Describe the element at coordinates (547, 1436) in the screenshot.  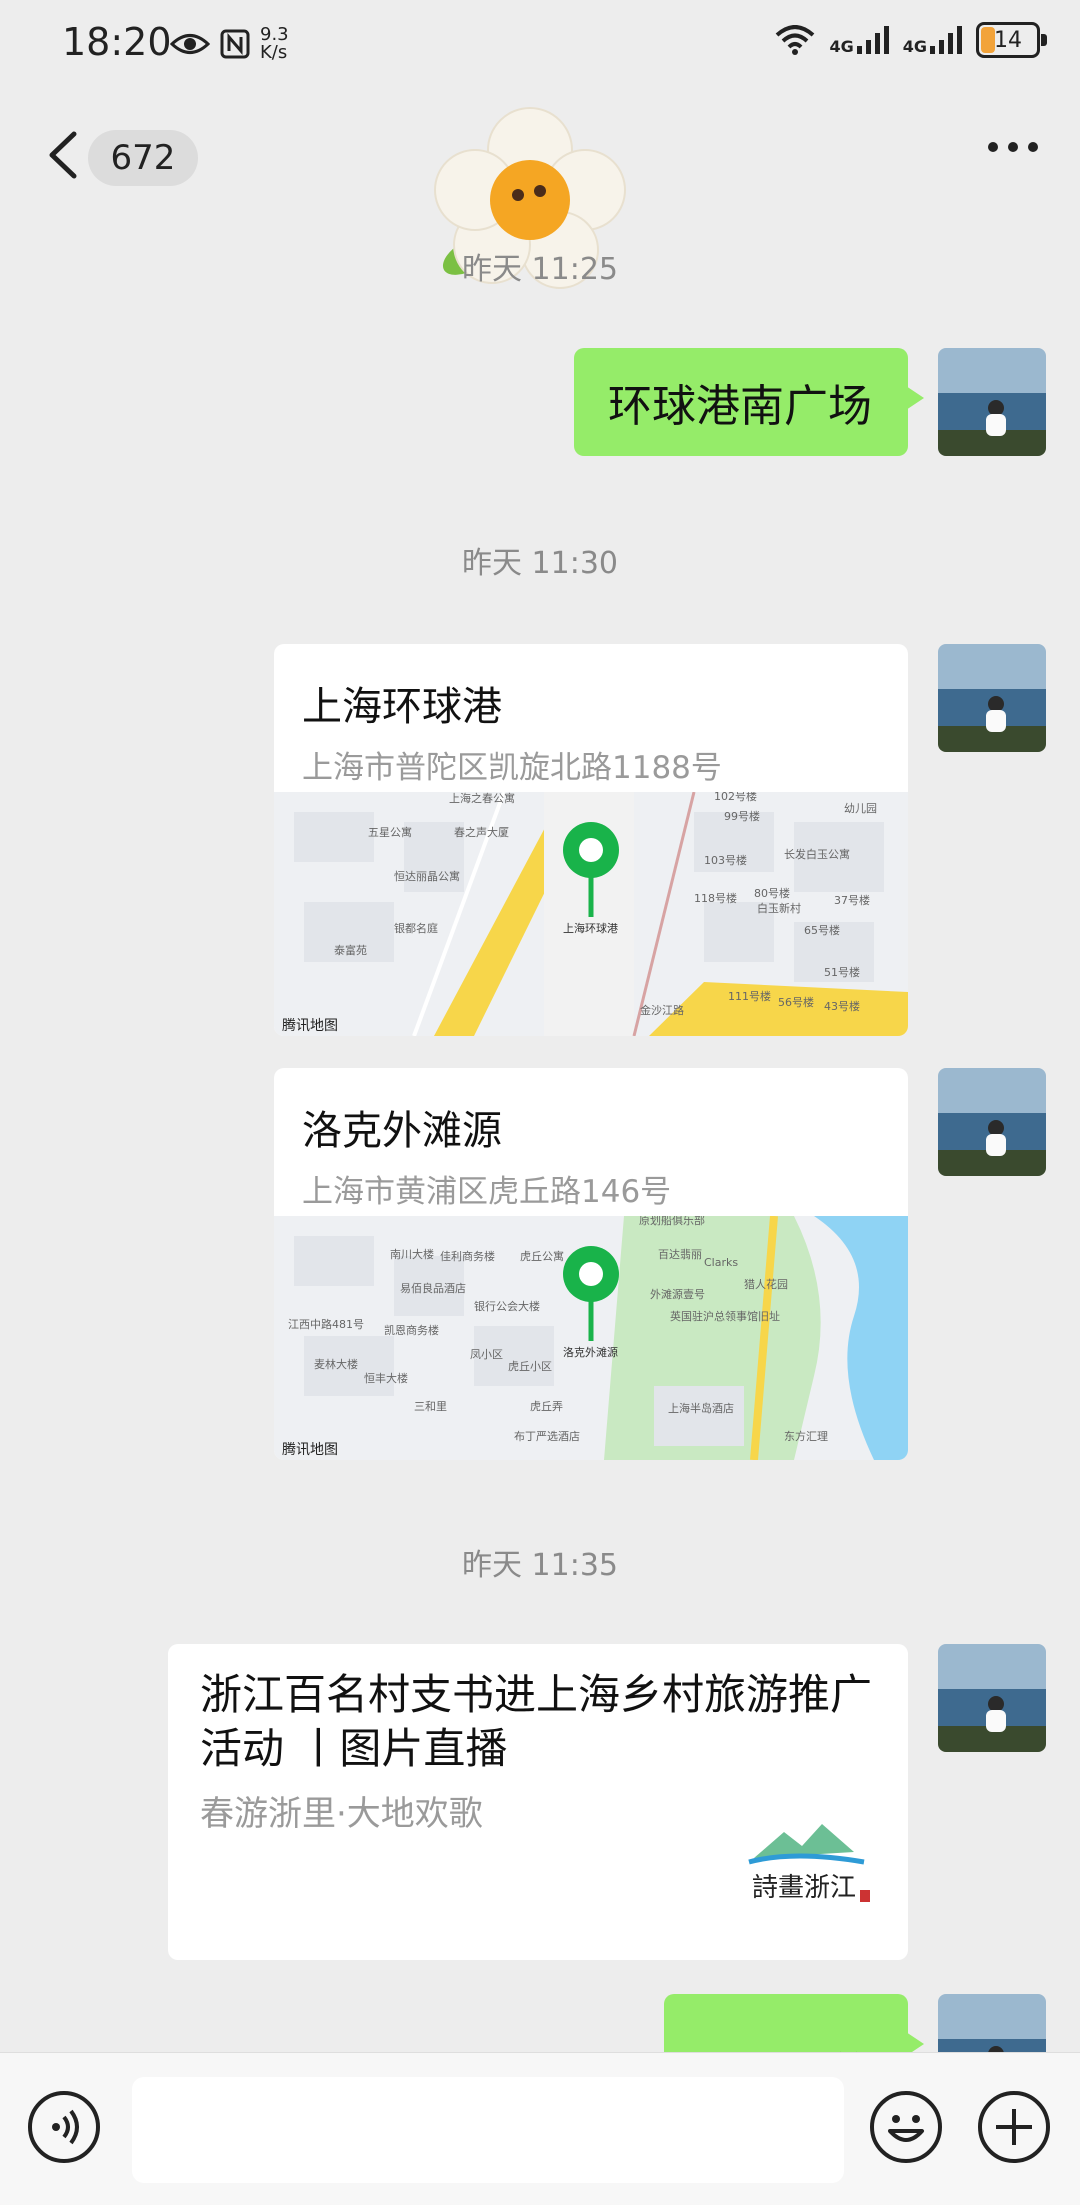
I see `map-label: 布丁严选酒店` at that location.